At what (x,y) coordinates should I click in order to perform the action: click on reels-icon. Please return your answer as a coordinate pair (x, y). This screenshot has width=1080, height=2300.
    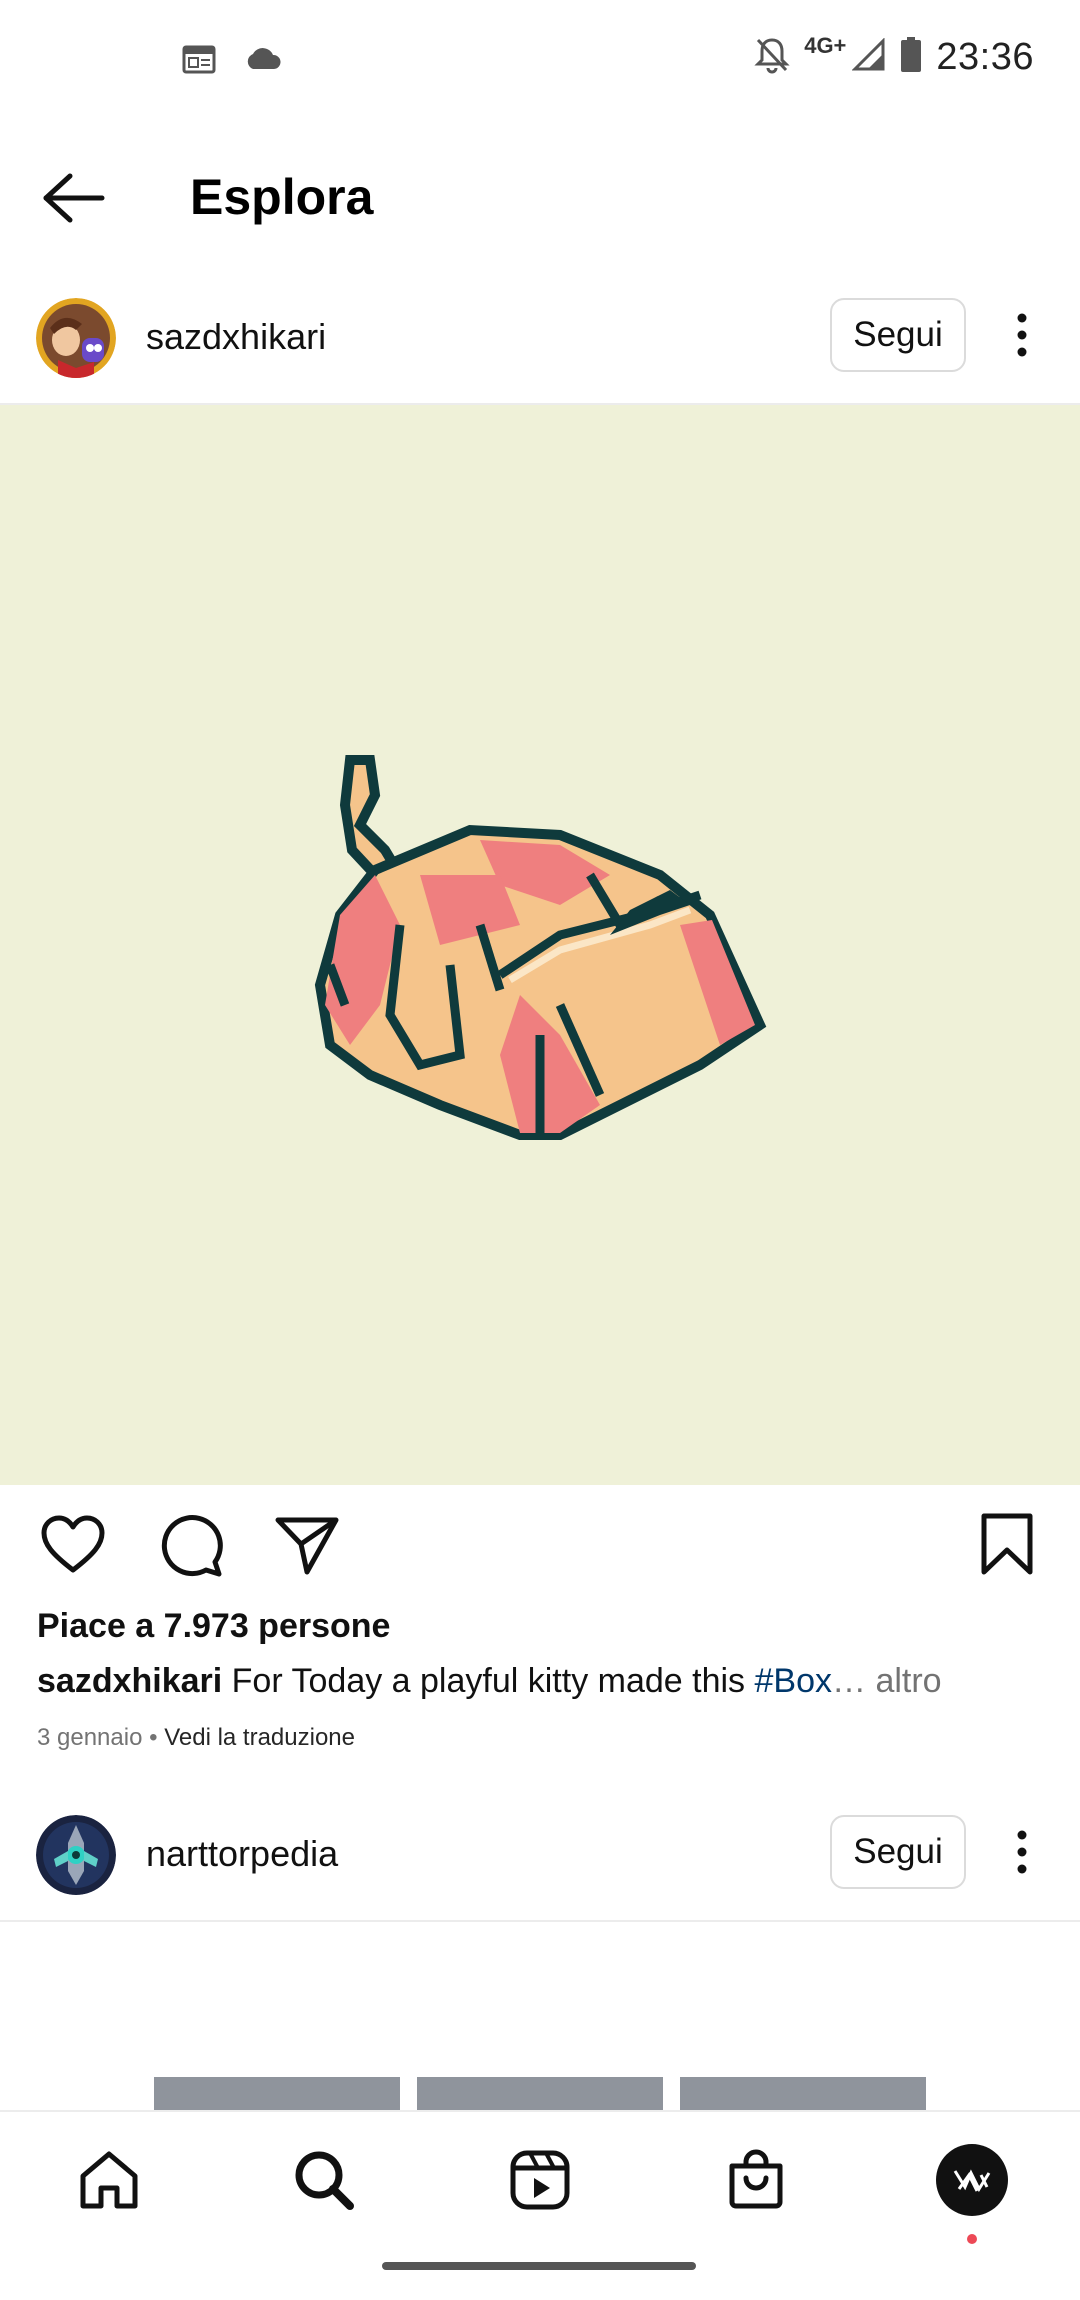
    Looking at the image, I should click on (540, 2180).